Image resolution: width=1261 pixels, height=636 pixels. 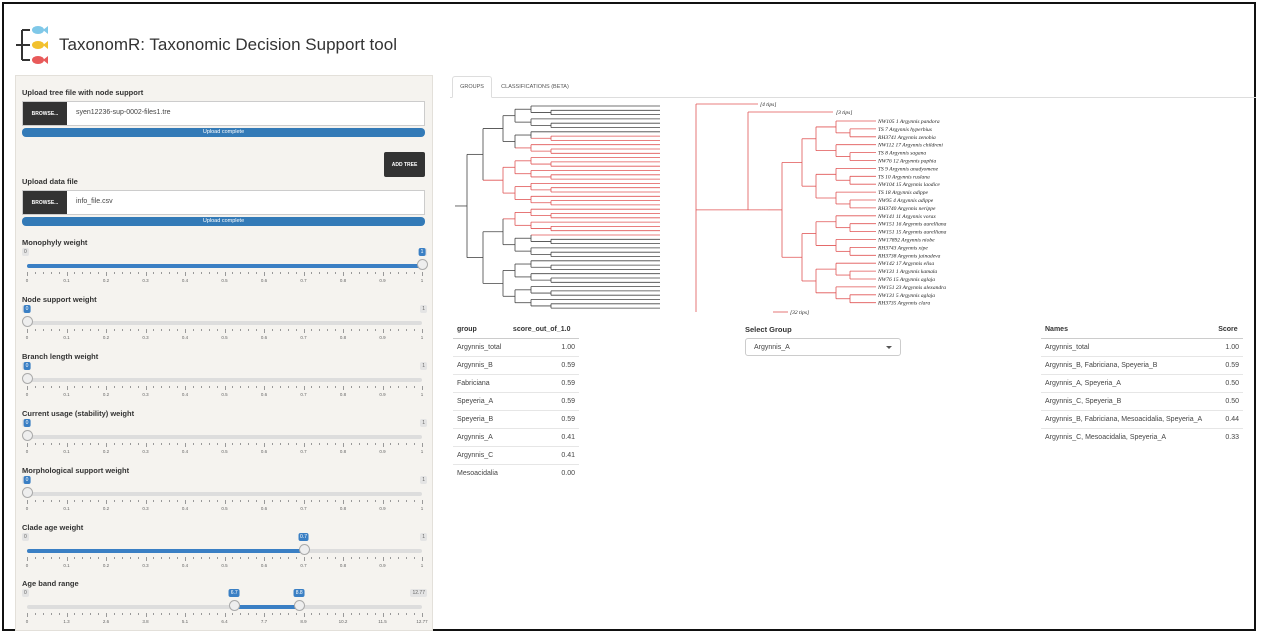 I want to click on slider-high-value: 8.8, so click(x=299, y=593).